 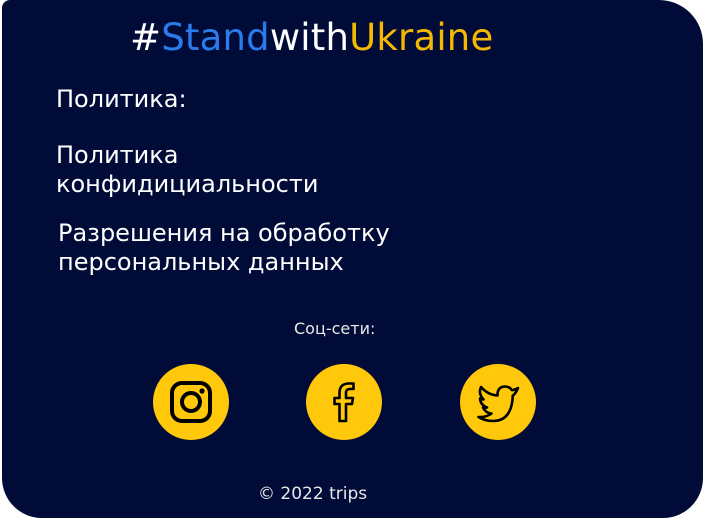 I want to click on consent-line2: персональных данных, so click(x=201, y=262).